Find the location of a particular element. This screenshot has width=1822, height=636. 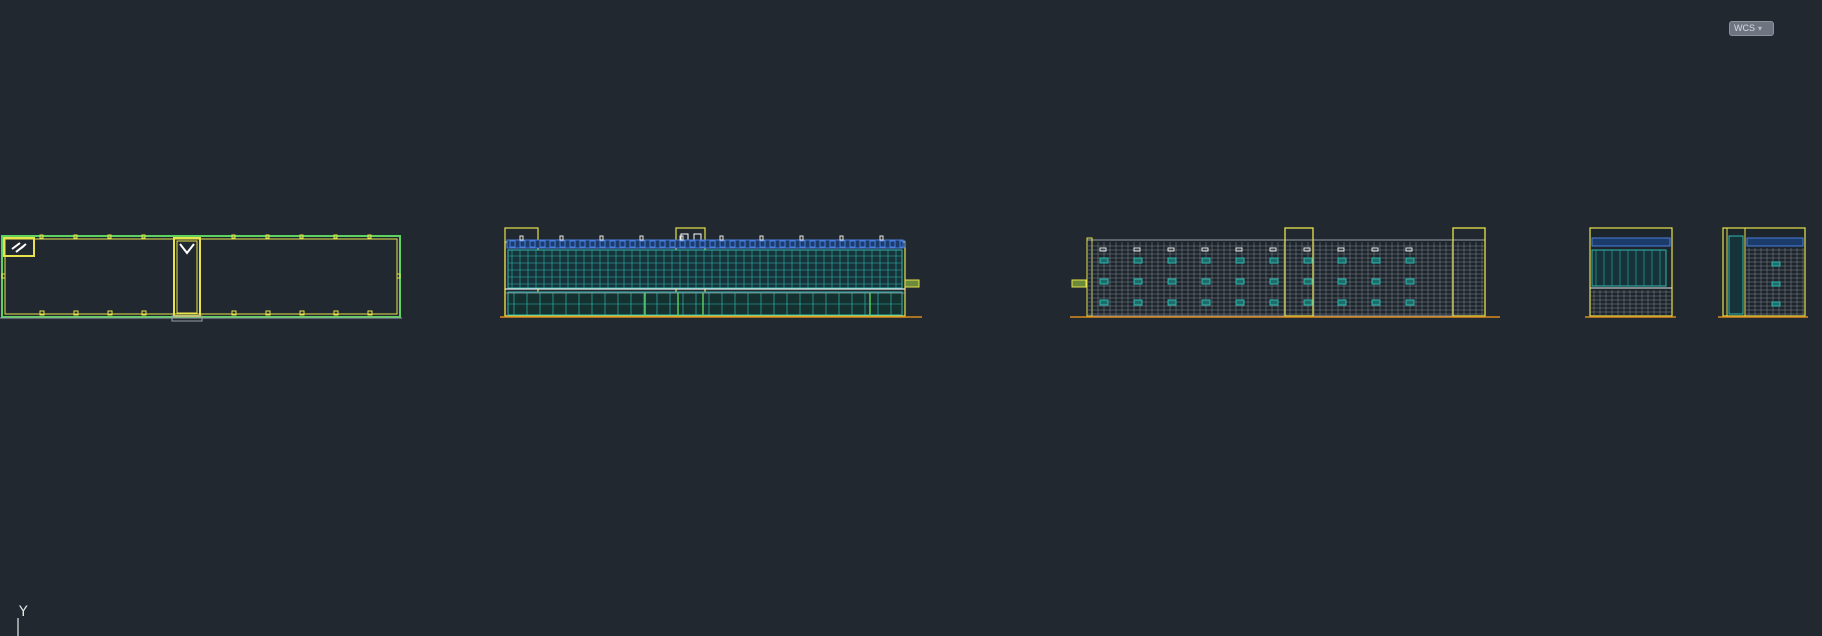

plan-stair-symbol is located at coordinates (19, 247).